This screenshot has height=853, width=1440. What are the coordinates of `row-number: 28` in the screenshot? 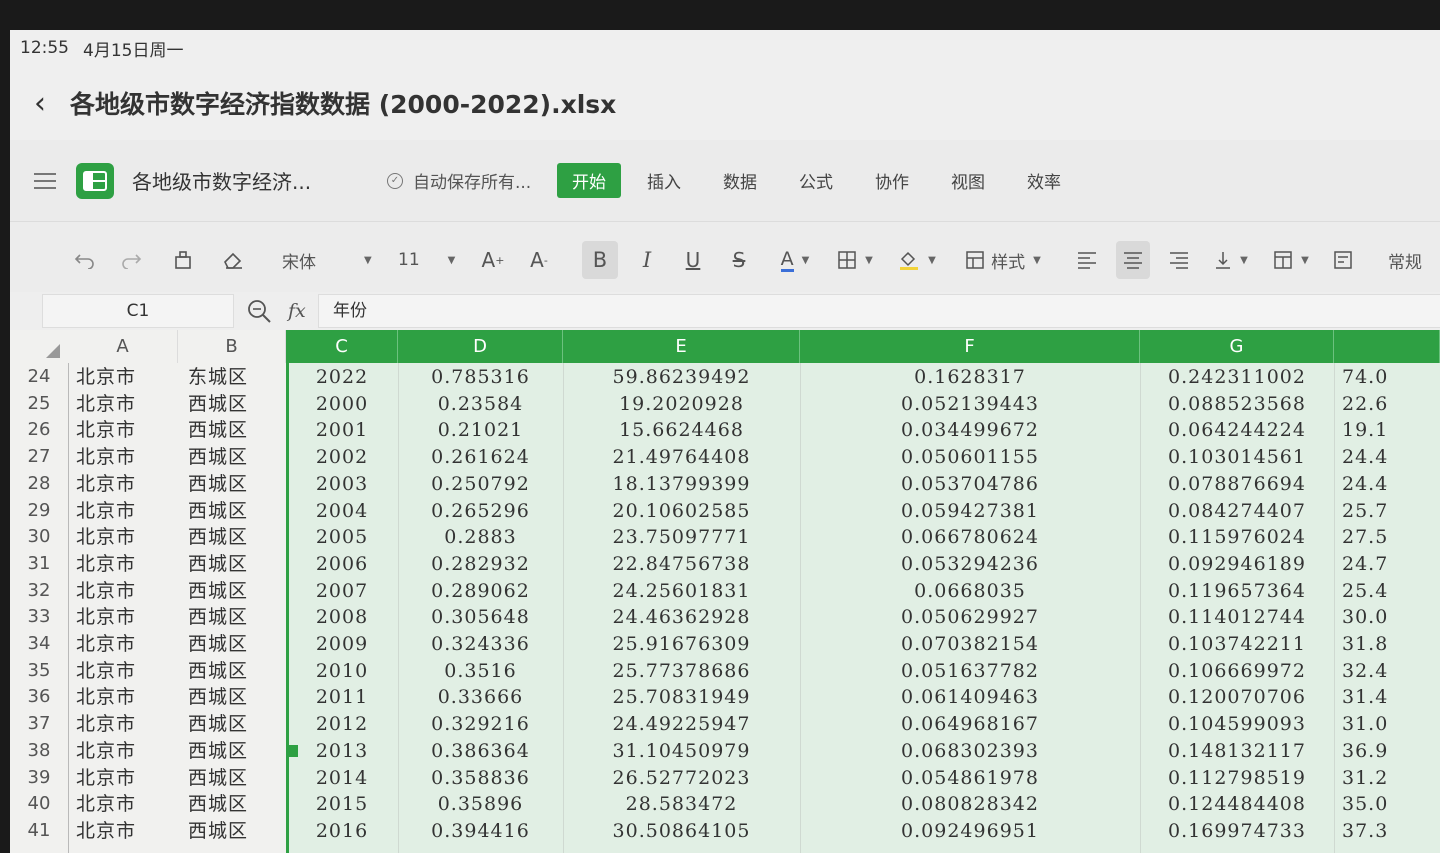 It's located at (39, 484).